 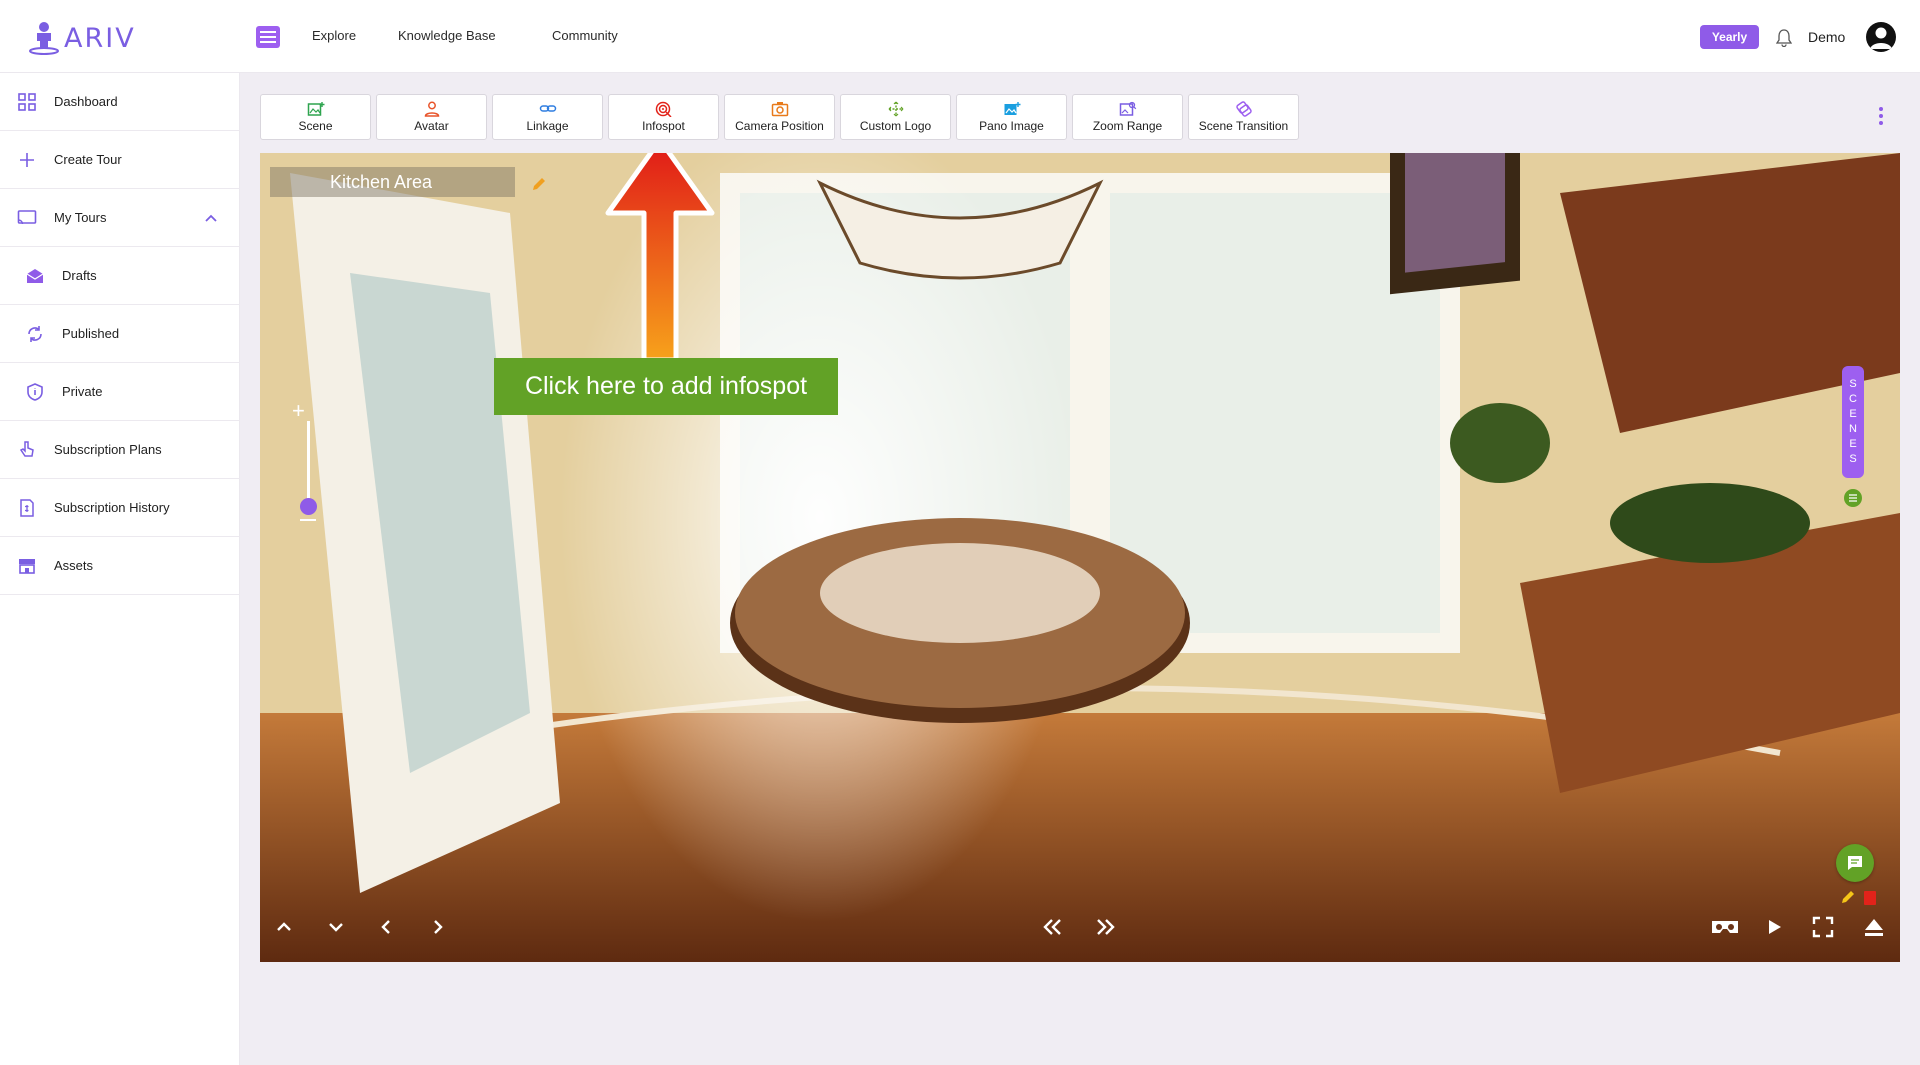 What do you see at coordinates (1011, 126) in the screenshot?
I see `tool-label: Pano Image` at bounding box center [1011, 126].